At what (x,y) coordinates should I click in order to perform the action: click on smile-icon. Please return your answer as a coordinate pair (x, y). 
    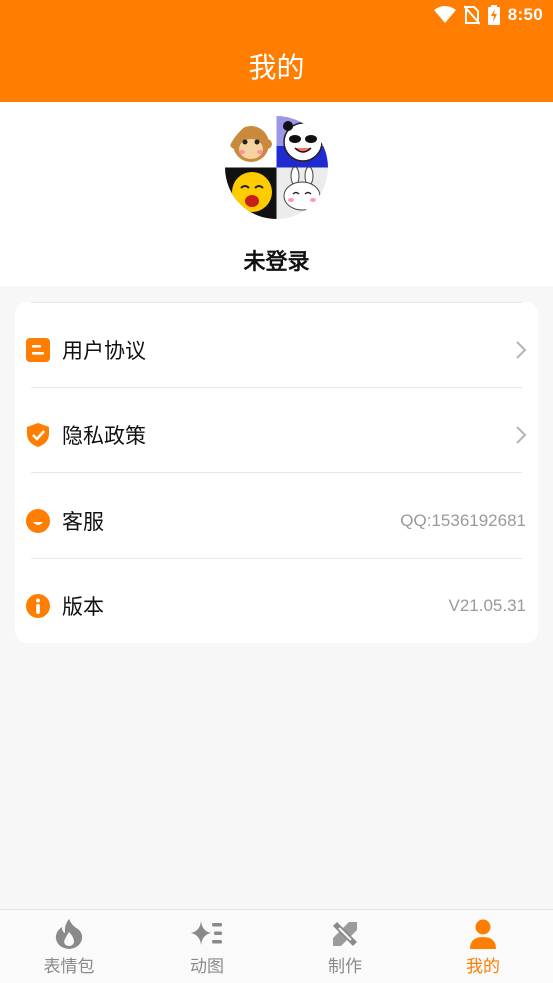
    Looking at the image, I should click on (38, 520).